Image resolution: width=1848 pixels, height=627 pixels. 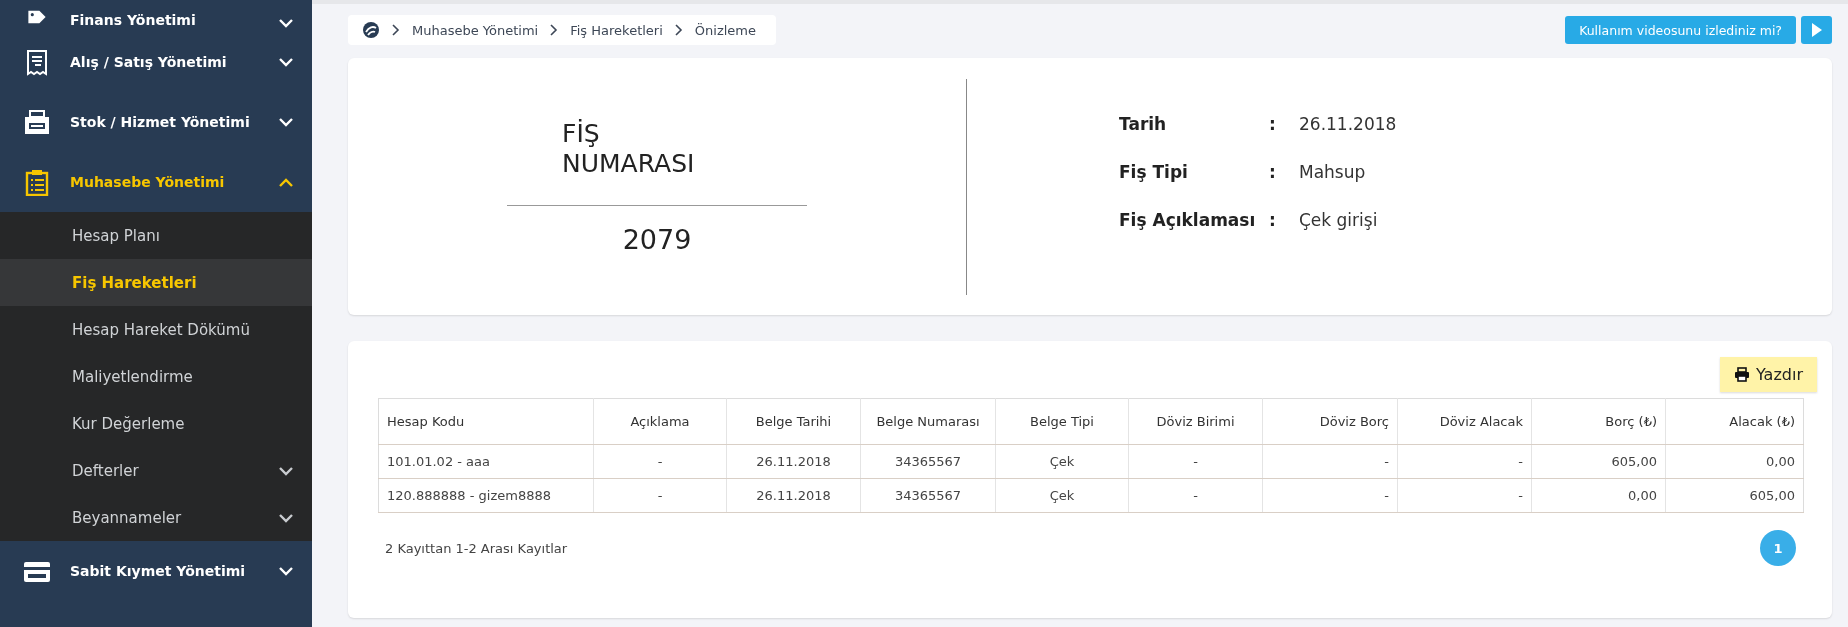 I want to click on sidebar-item: Stok / Hizmet Yönetimi, so click(x=156, y=122).